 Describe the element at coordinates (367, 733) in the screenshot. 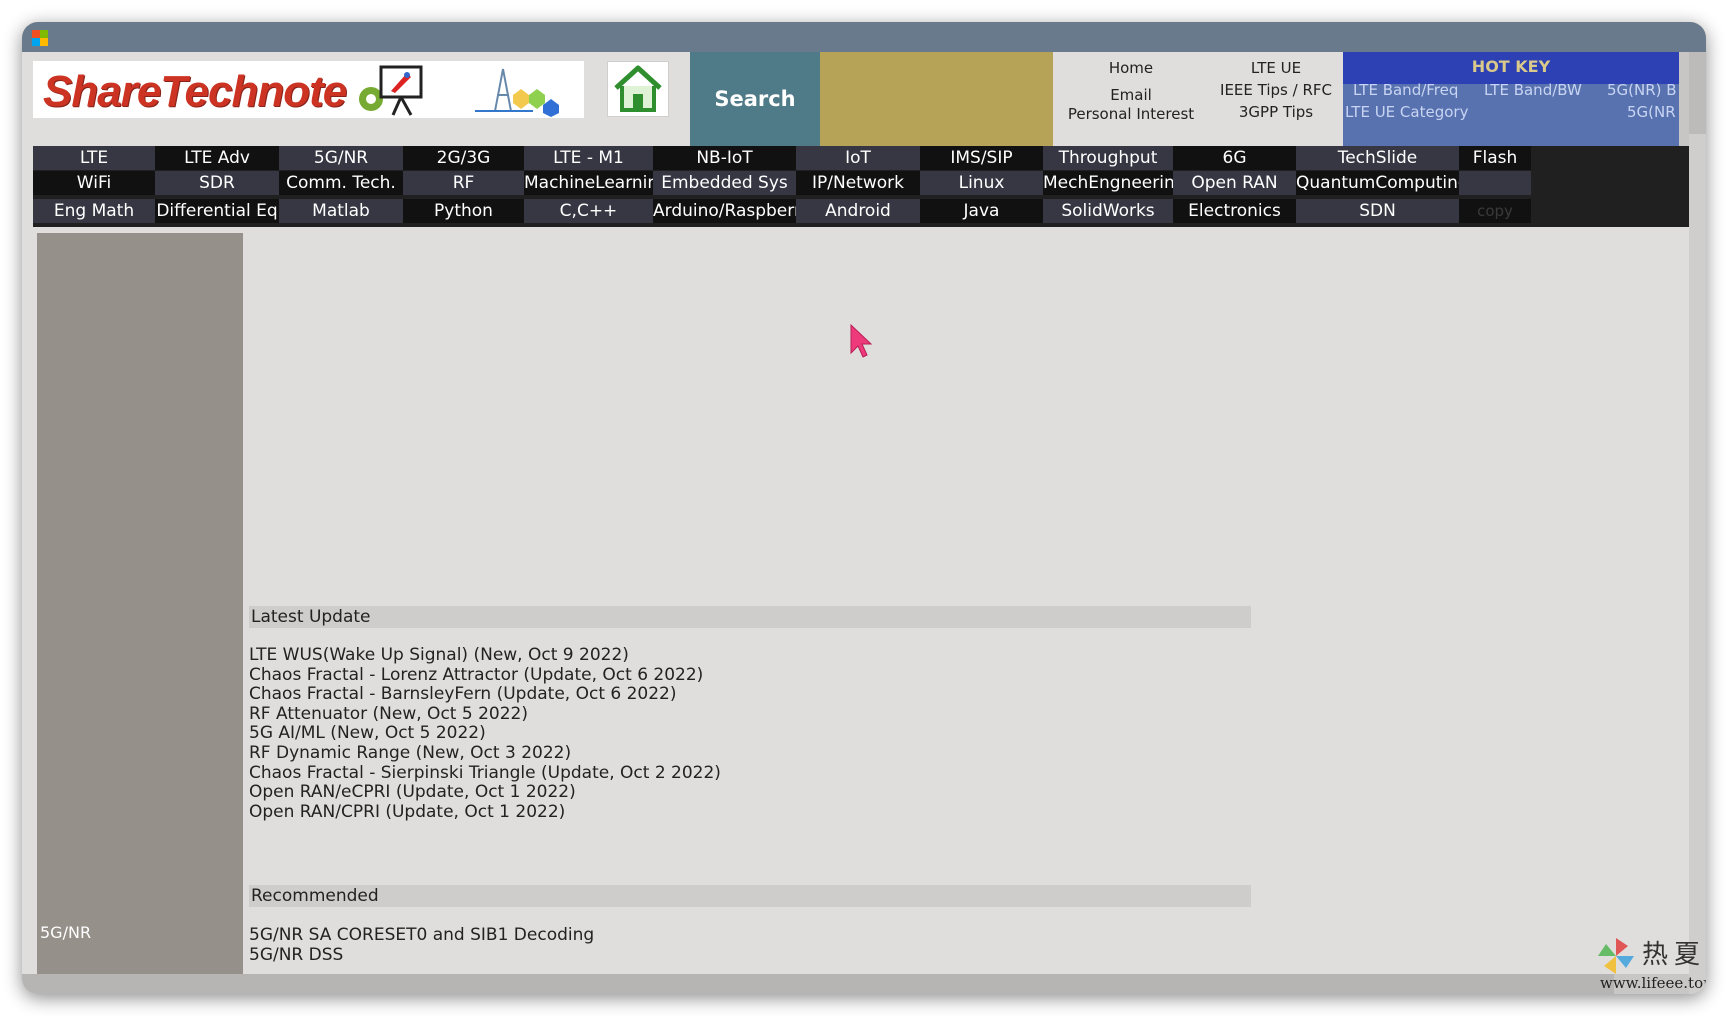

I see `list-item: 5G AI/ML (New, Oct 5 2022)` at that location.